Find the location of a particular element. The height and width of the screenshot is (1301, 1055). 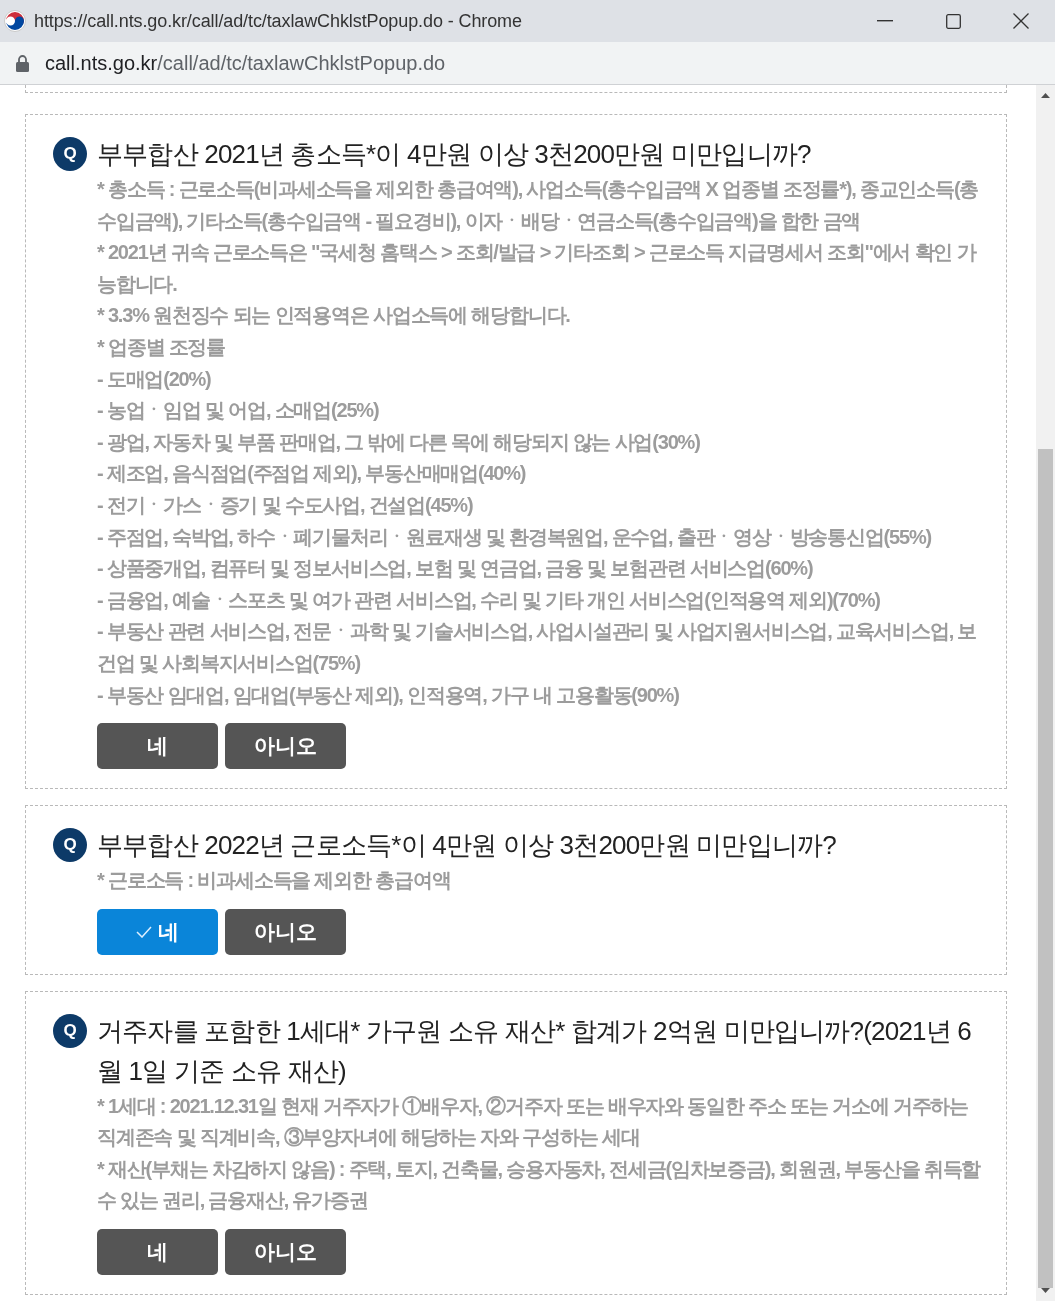

note-text: * 1세대 : 2021.12.31일 현재 거주자가 ①배우자, ②거주자 또는 배우자와 동일한 주소 또는 거소에 거주하는 직계존속 및 직계비속, ③부양자녀에 해당하는 자와 구성하는 세대 is located at coordinates (533, 1122).